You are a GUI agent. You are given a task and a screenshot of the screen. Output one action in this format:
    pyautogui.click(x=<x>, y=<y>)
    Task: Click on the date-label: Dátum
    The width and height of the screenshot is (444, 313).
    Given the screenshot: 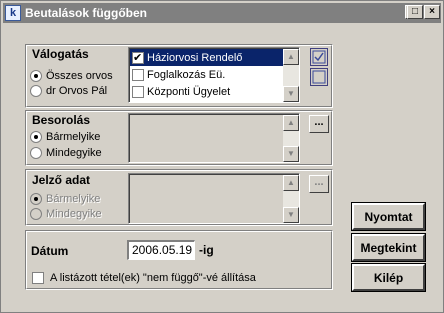 What is the action you would take?
    pyautogui.click(x=50, y=251)
    